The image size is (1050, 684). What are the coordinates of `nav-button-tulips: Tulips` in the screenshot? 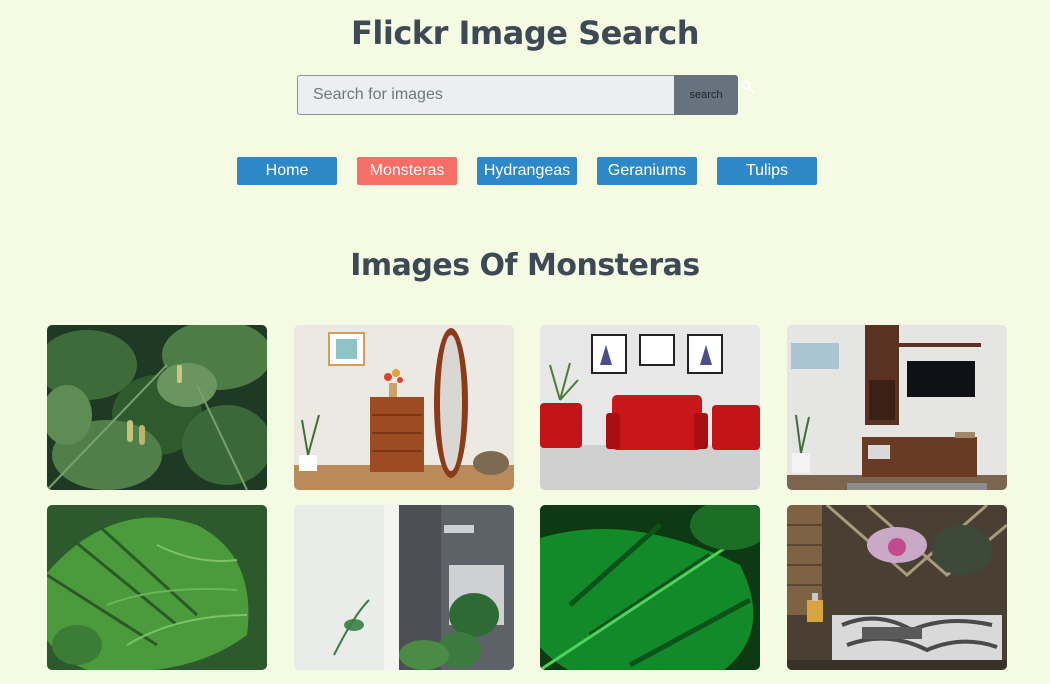 It's located at (767, 171).